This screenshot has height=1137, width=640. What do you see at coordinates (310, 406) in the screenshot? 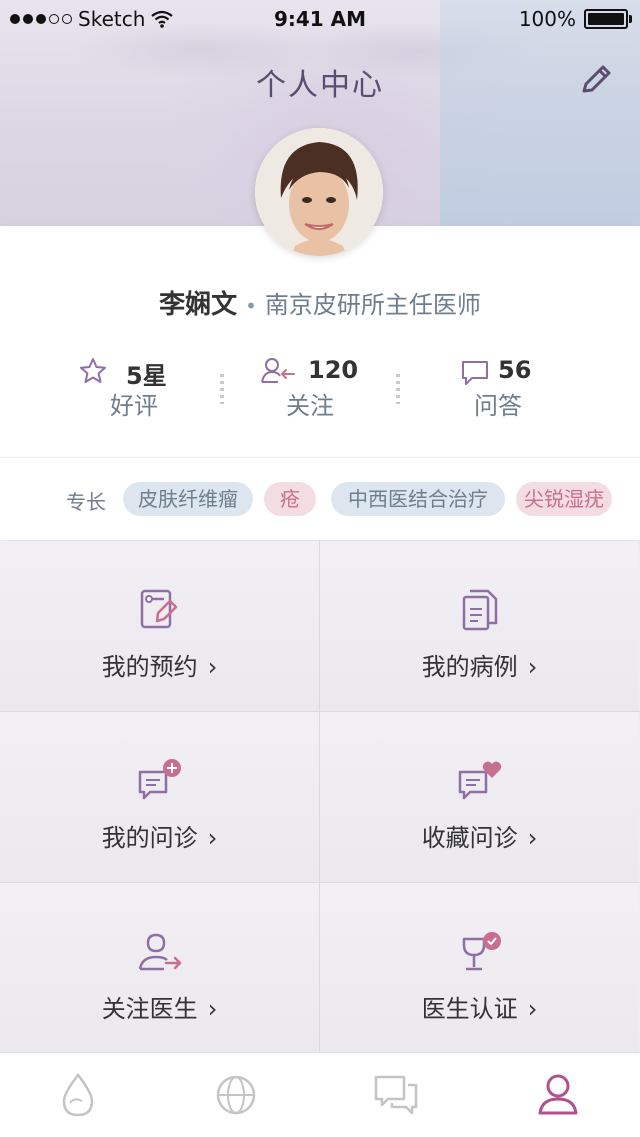
I see `stat-follow-label: 关注` at bounding box center [310, 406].